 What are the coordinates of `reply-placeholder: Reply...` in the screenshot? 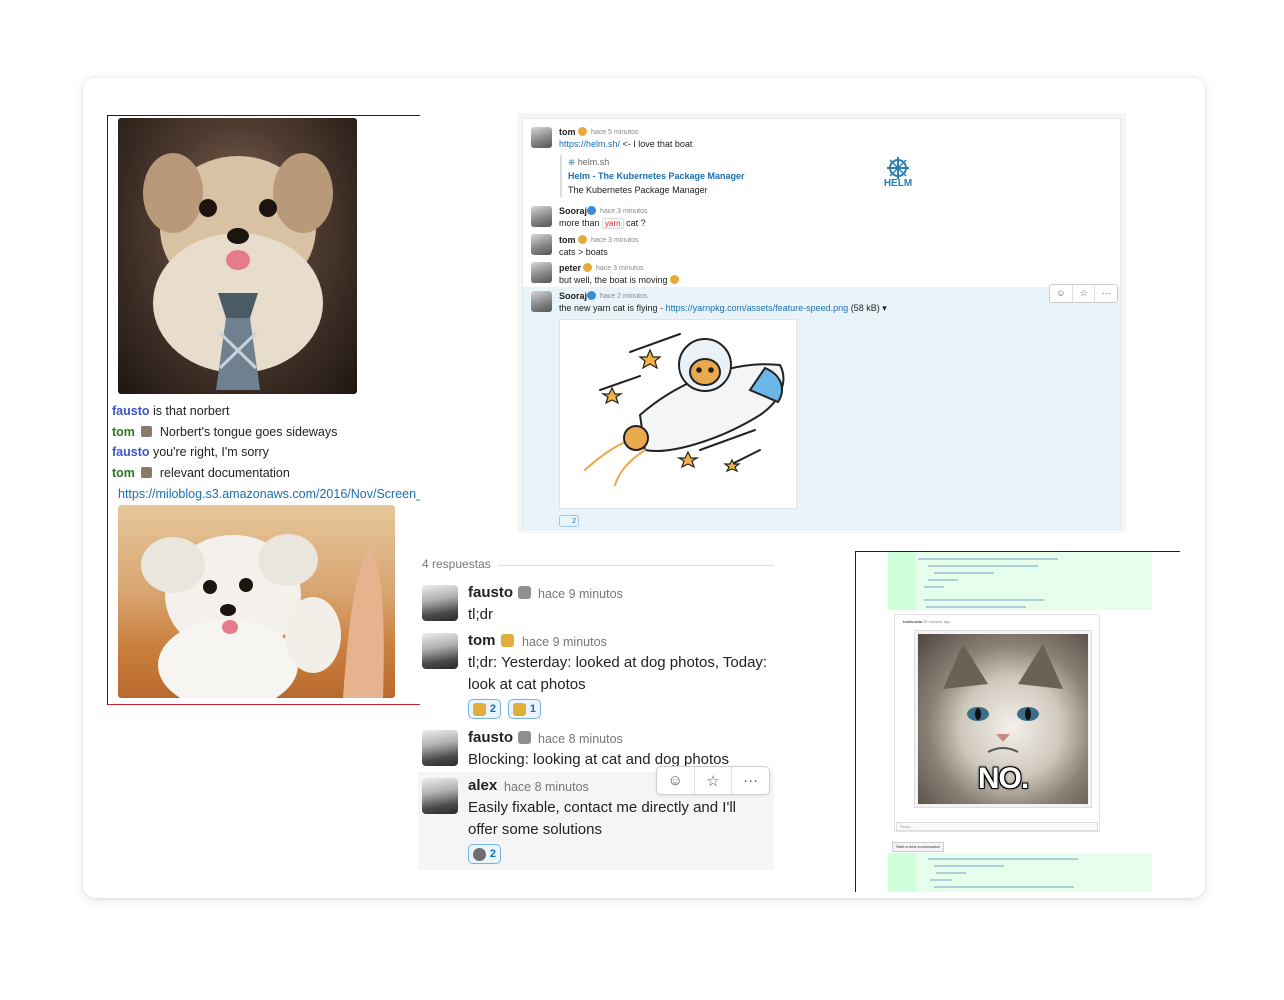 It's located at (907, 826).